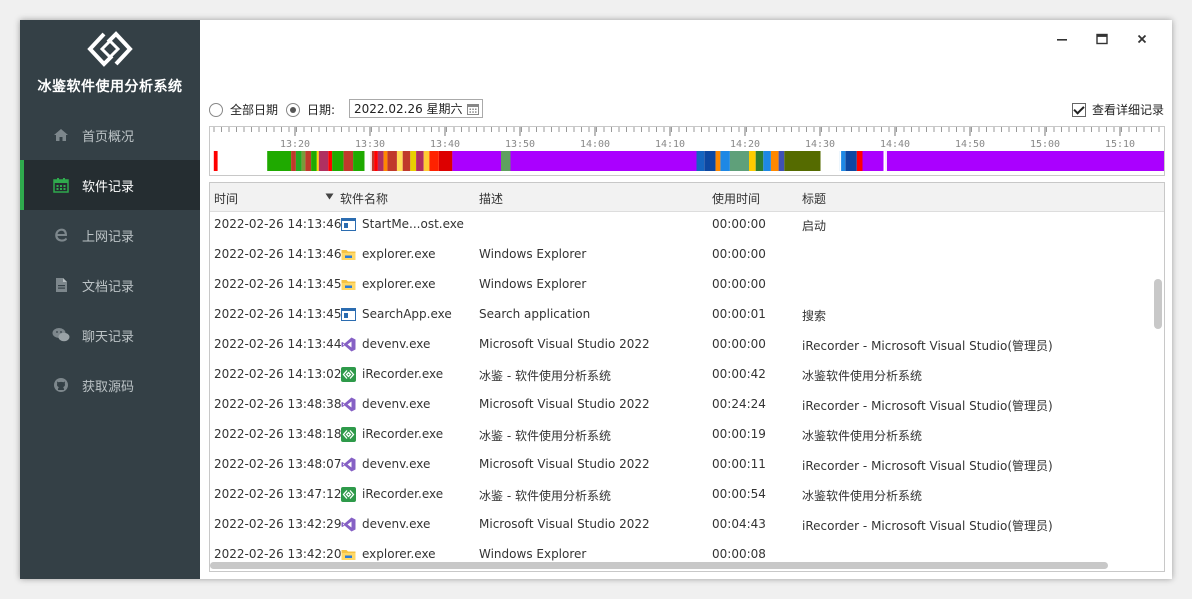  I want to click on visual-studio-icon, so click(348, 524).